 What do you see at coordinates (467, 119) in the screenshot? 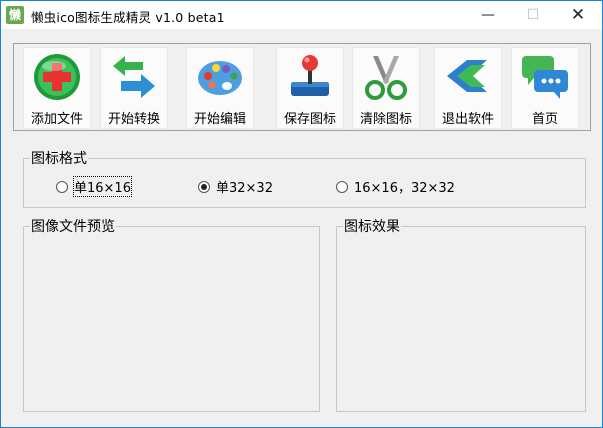
I see `exit-software-label: 退出软件` at bounding box center [467, 119].